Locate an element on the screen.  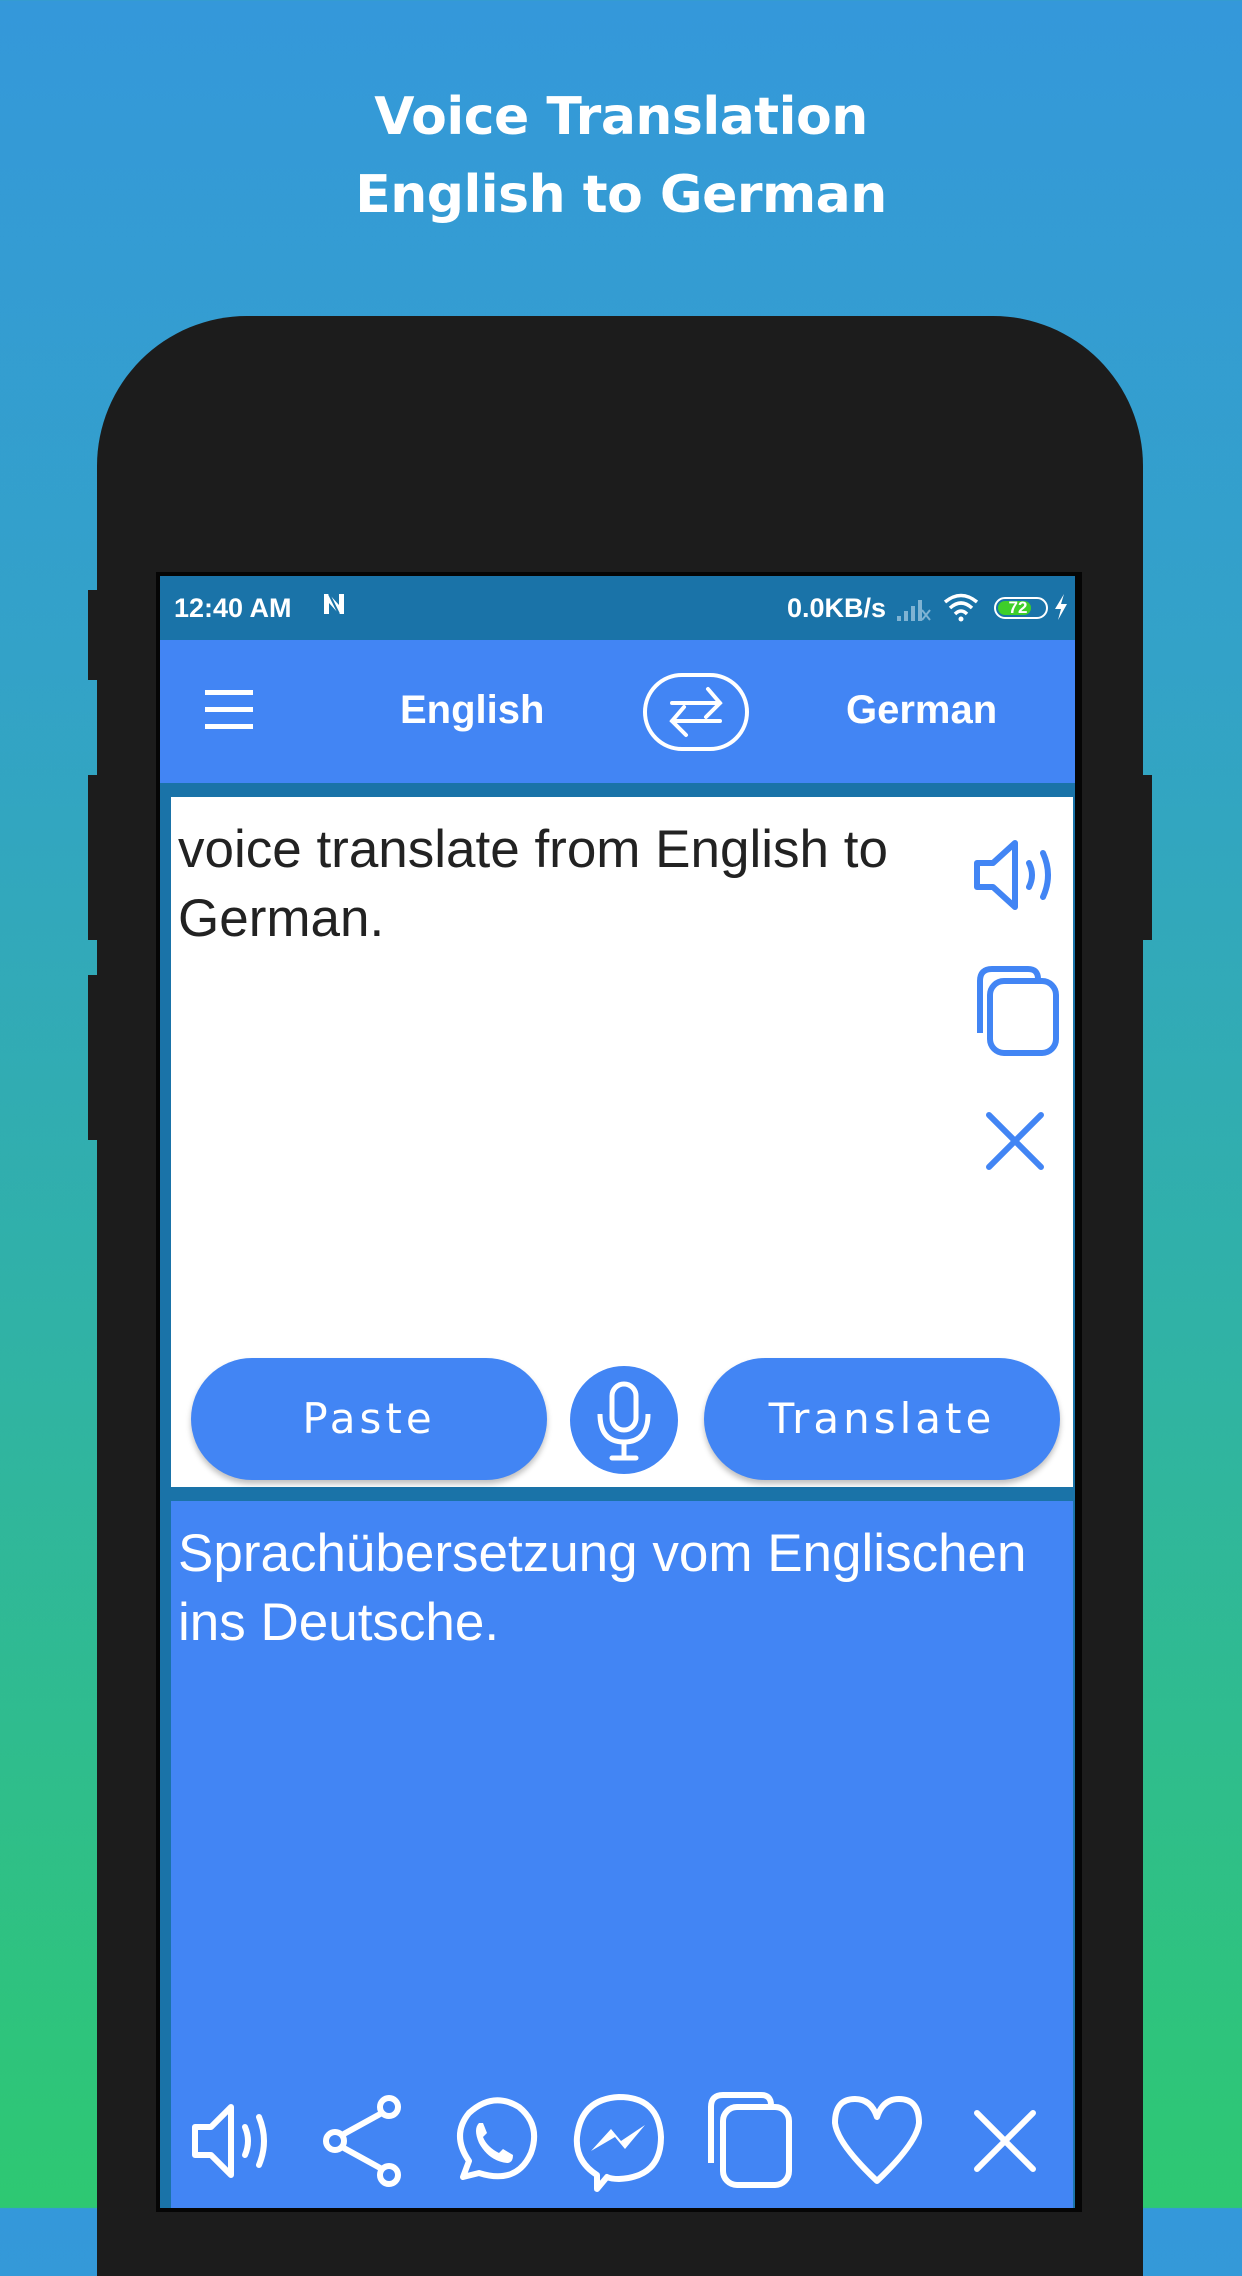
copy-source-button is located at coordinates (1016, 1015).